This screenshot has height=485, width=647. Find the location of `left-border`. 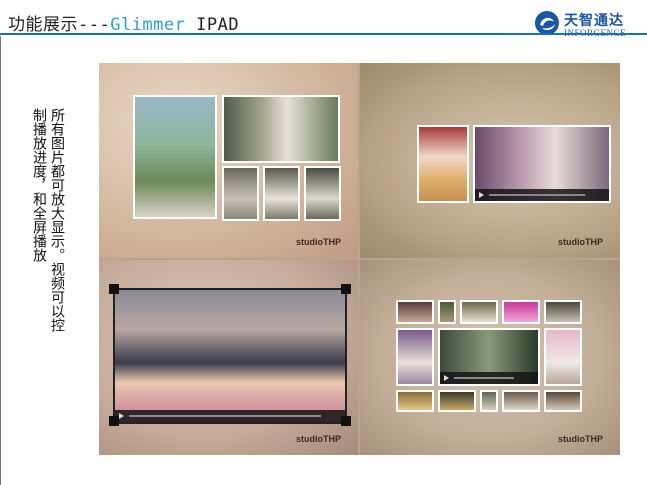

left-border is located at coordinates (0, 260).